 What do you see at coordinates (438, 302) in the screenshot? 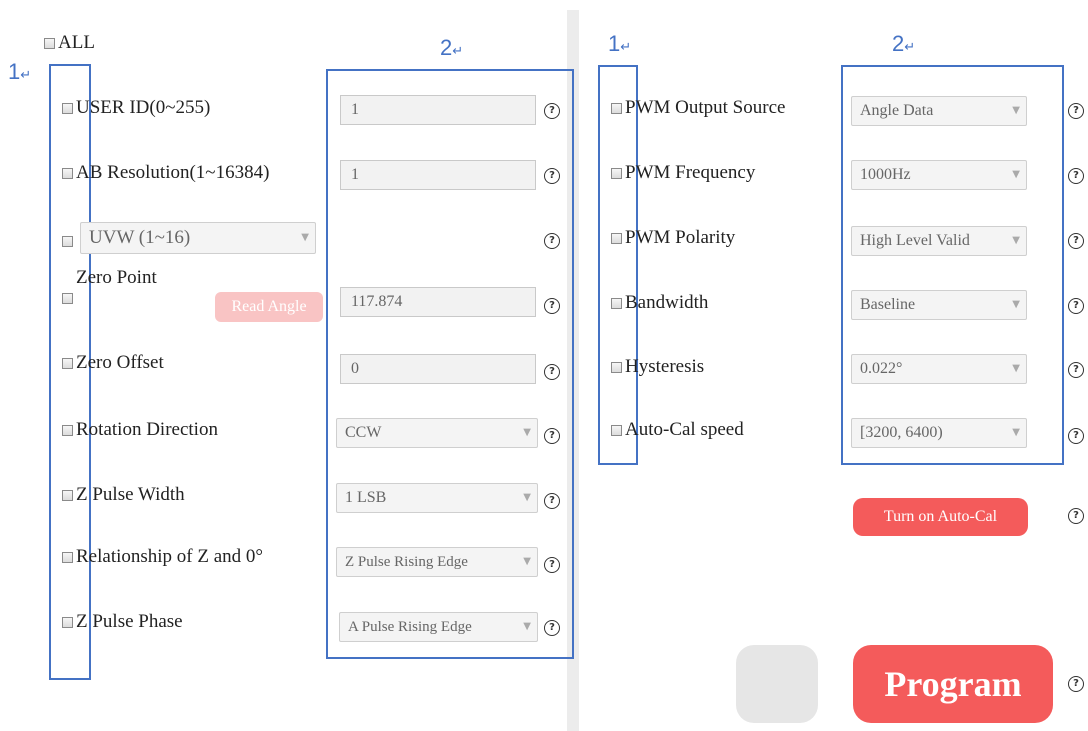
I see `zero-point-input: 117.874` at bounding box center [438, 302].